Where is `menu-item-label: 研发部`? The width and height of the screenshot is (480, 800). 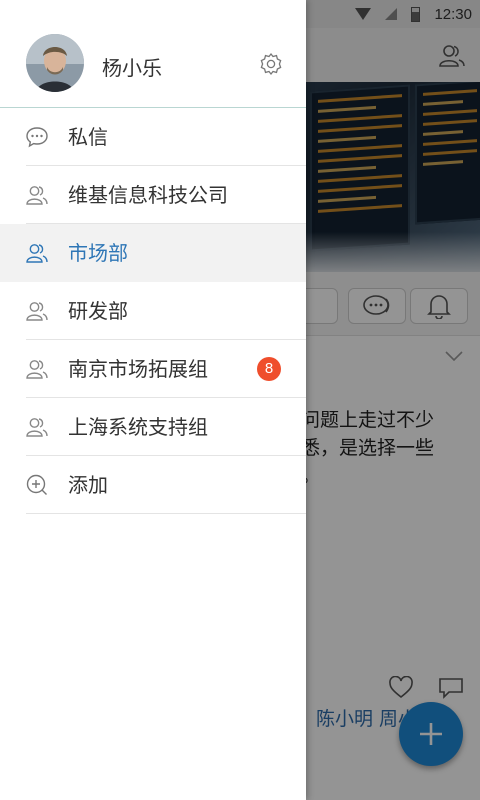
menu-item-label: 研发部 is located at coordinates (98, 311).